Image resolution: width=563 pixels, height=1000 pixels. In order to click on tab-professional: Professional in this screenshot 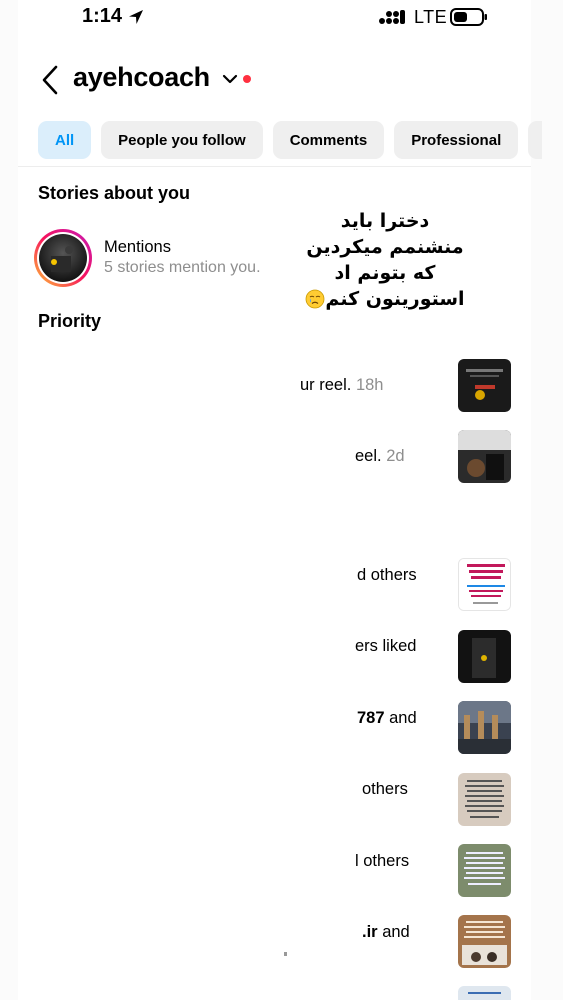, I will do `click(456, 140)`.